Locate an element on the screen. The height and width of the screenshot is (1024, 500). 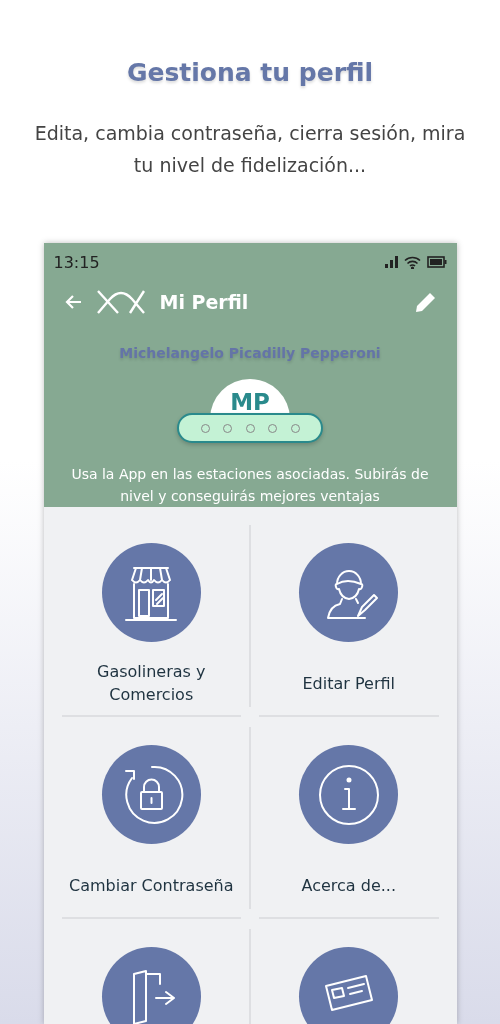
back-arrow-icon is located at coordinates (72, 302).